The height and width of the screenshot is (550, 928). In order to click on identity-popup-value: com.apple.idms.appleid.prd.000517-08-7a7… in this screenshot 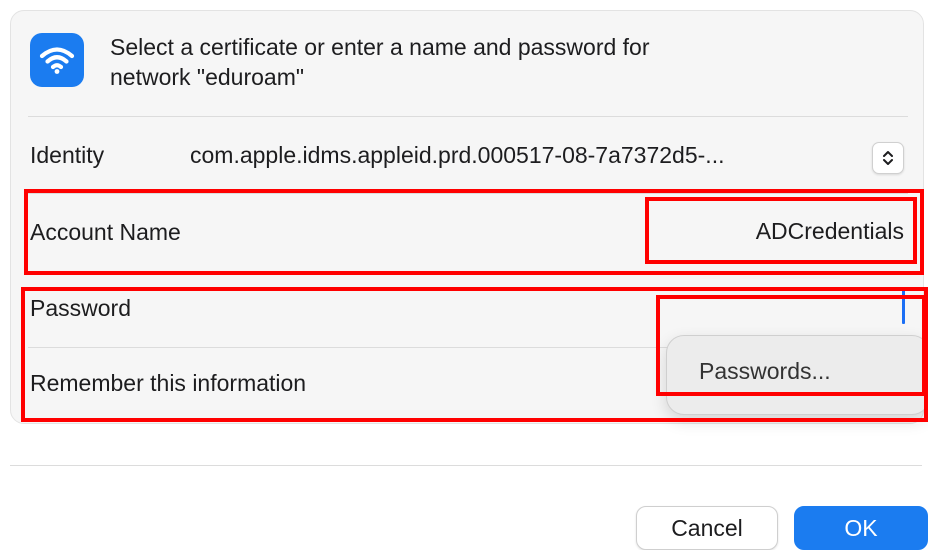, I will do `click(457, 155)`.